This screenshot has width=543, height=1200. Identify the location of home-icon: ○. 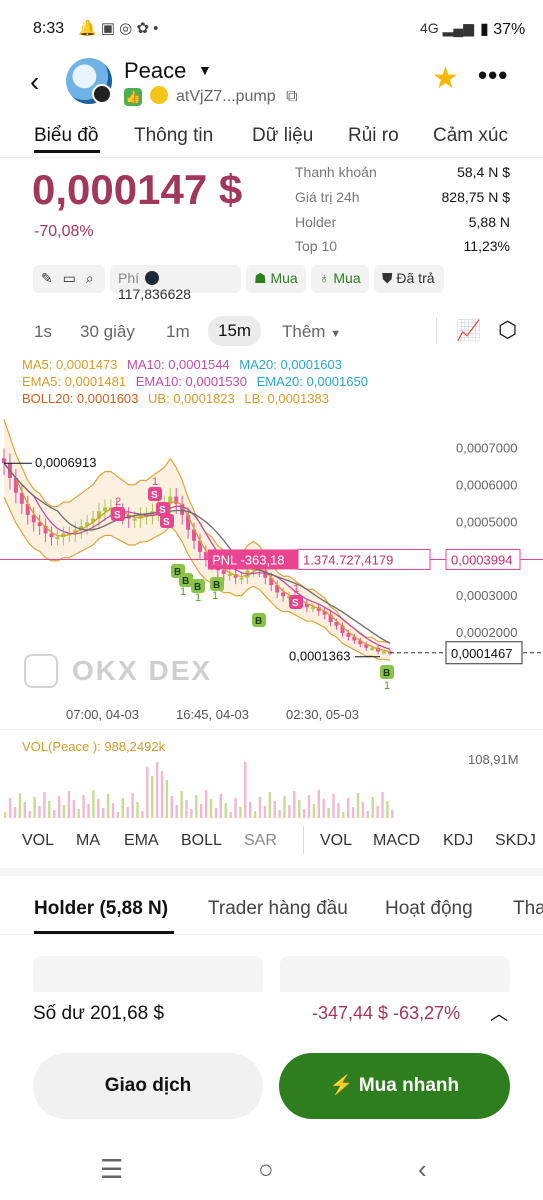
(266, 1169).